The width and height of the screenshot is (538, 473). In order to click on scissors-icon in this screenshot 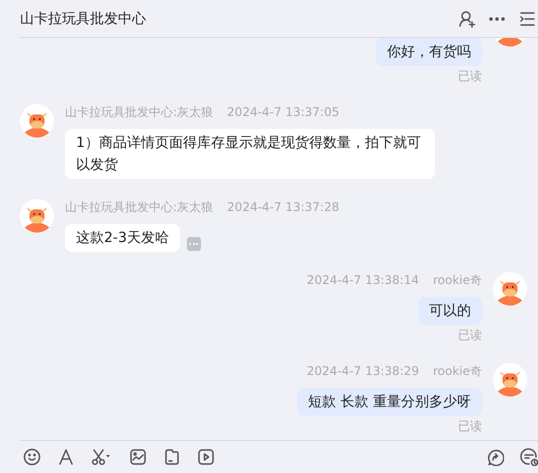, I will do `click(102, 457)`.